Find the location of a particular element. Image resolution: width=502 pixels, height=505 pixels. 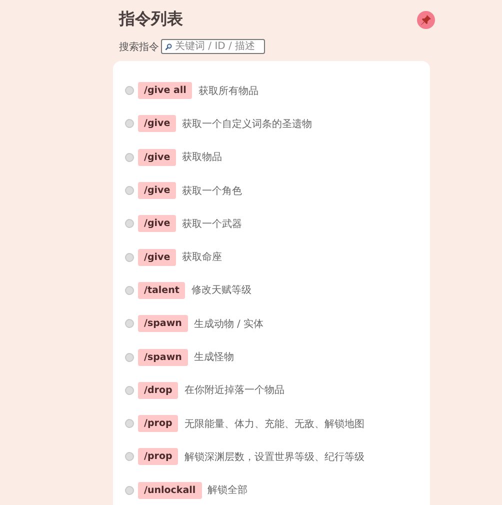

page-title: 指令列表 is located at coordinates (151, 19).